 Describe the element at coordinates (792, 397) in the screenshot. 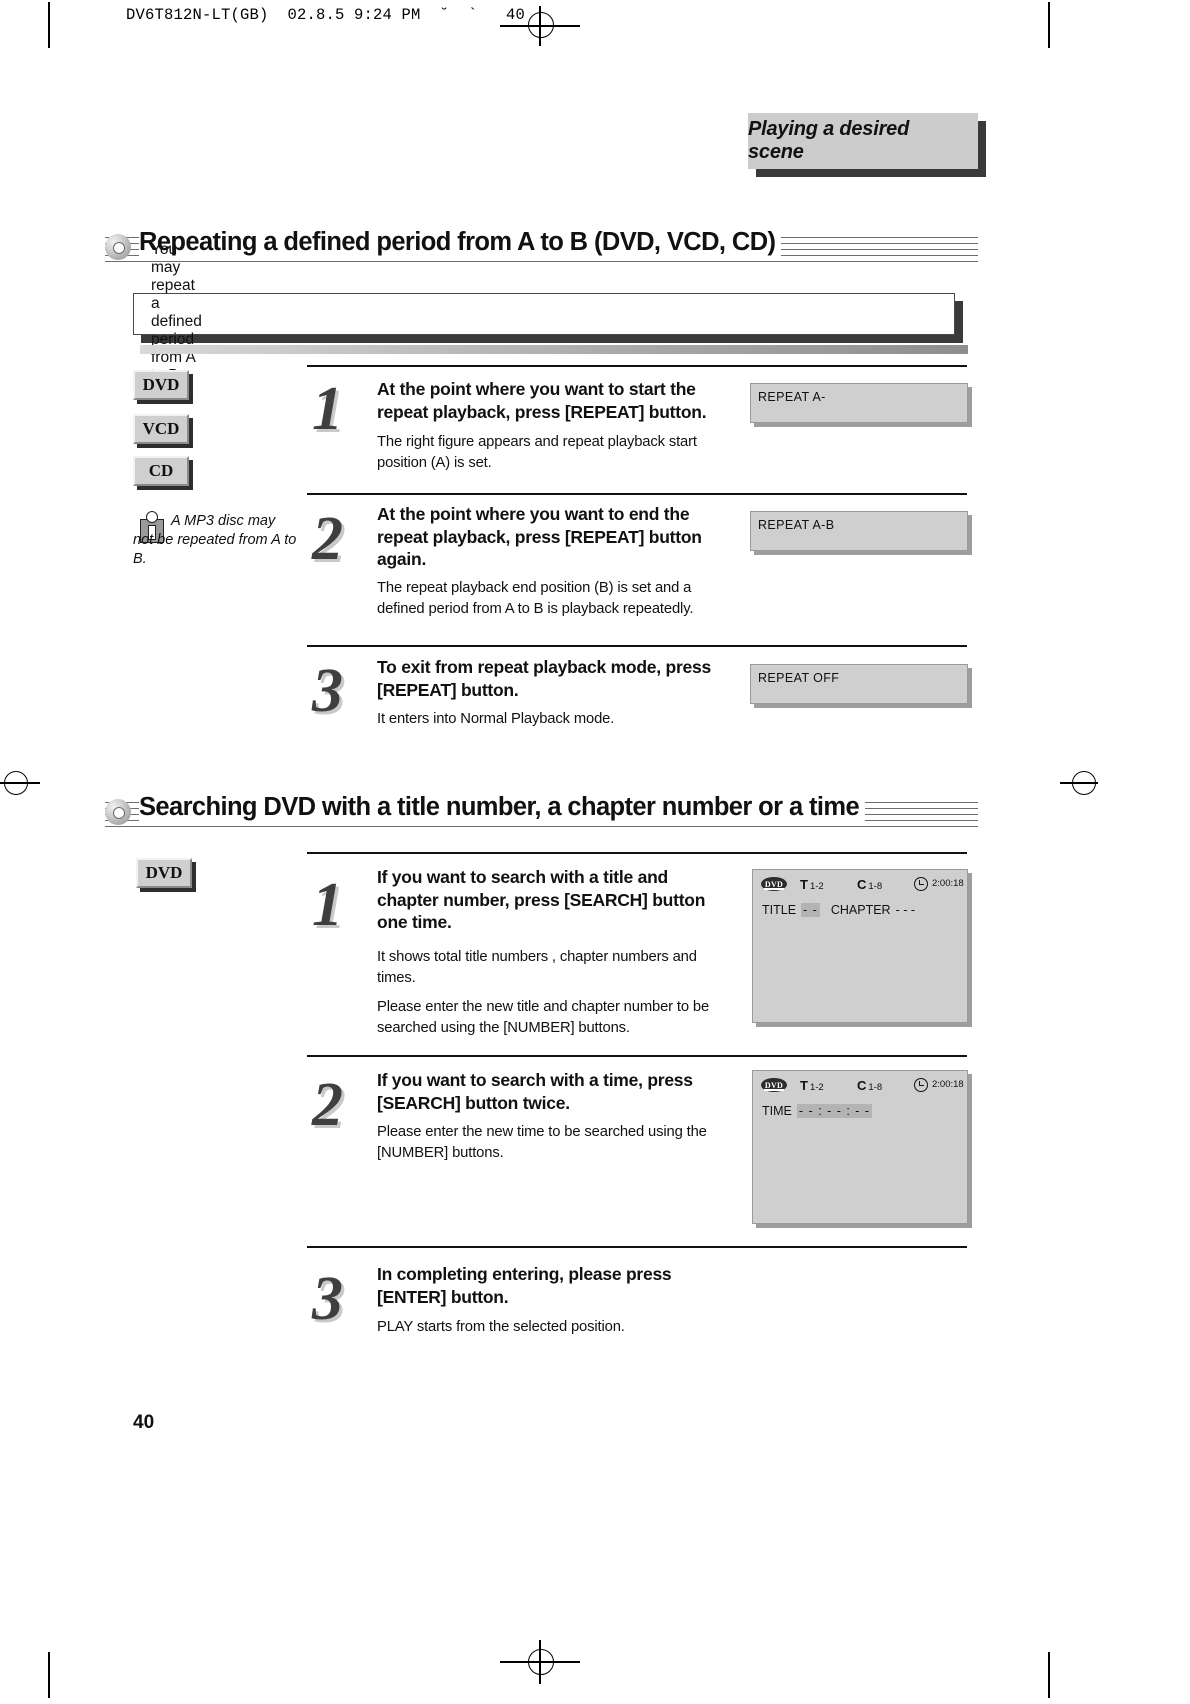

I see `osd-text: REPEAT A-` at that location.